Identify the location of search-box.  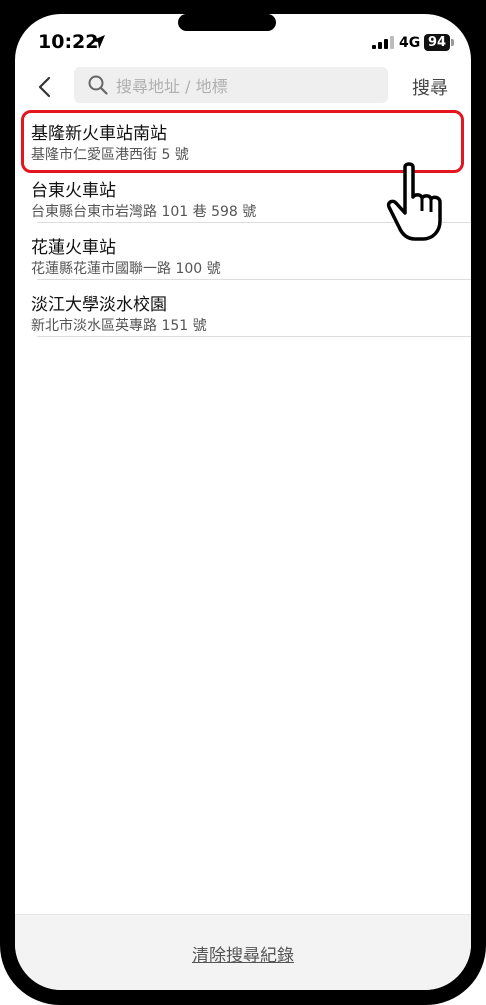
(231, 85).